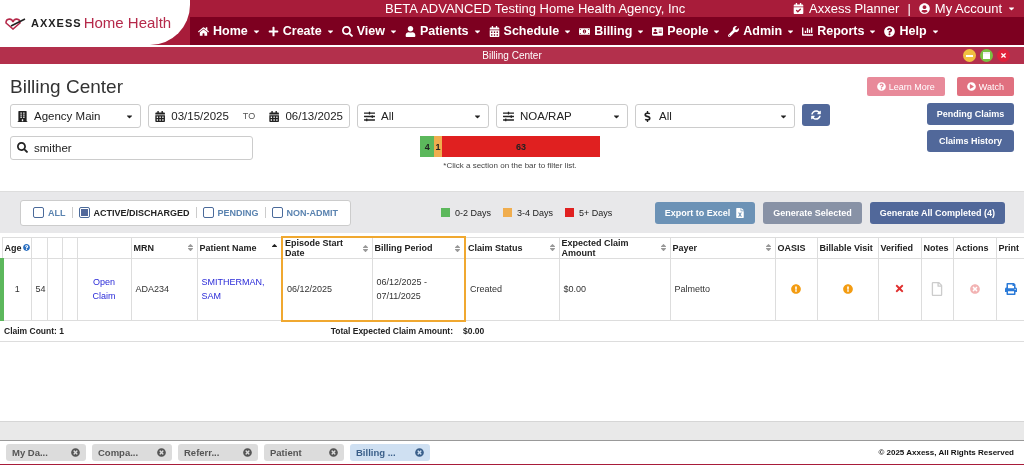 The image size is (1024, 465). What do you see at coordinates (970, 114) in the screenshot?
I see `side-button: Pending Claims` at bounding box center [970, 114].